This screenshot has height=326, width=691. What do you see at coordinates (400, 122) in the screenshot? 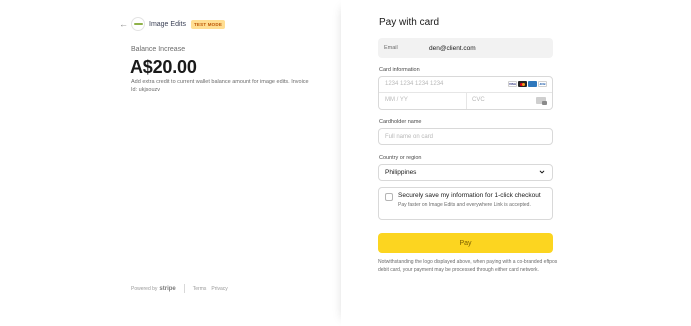
I see `cardholder-label: Cardholder name` at bounding box center [400, 122].